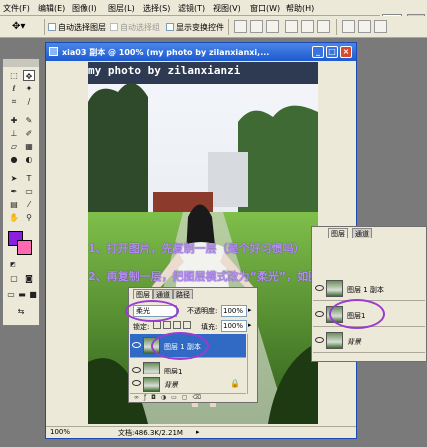 This screenshot has height=447, width=427. I want to click on fill-label: 填充:, so click(209, 327).